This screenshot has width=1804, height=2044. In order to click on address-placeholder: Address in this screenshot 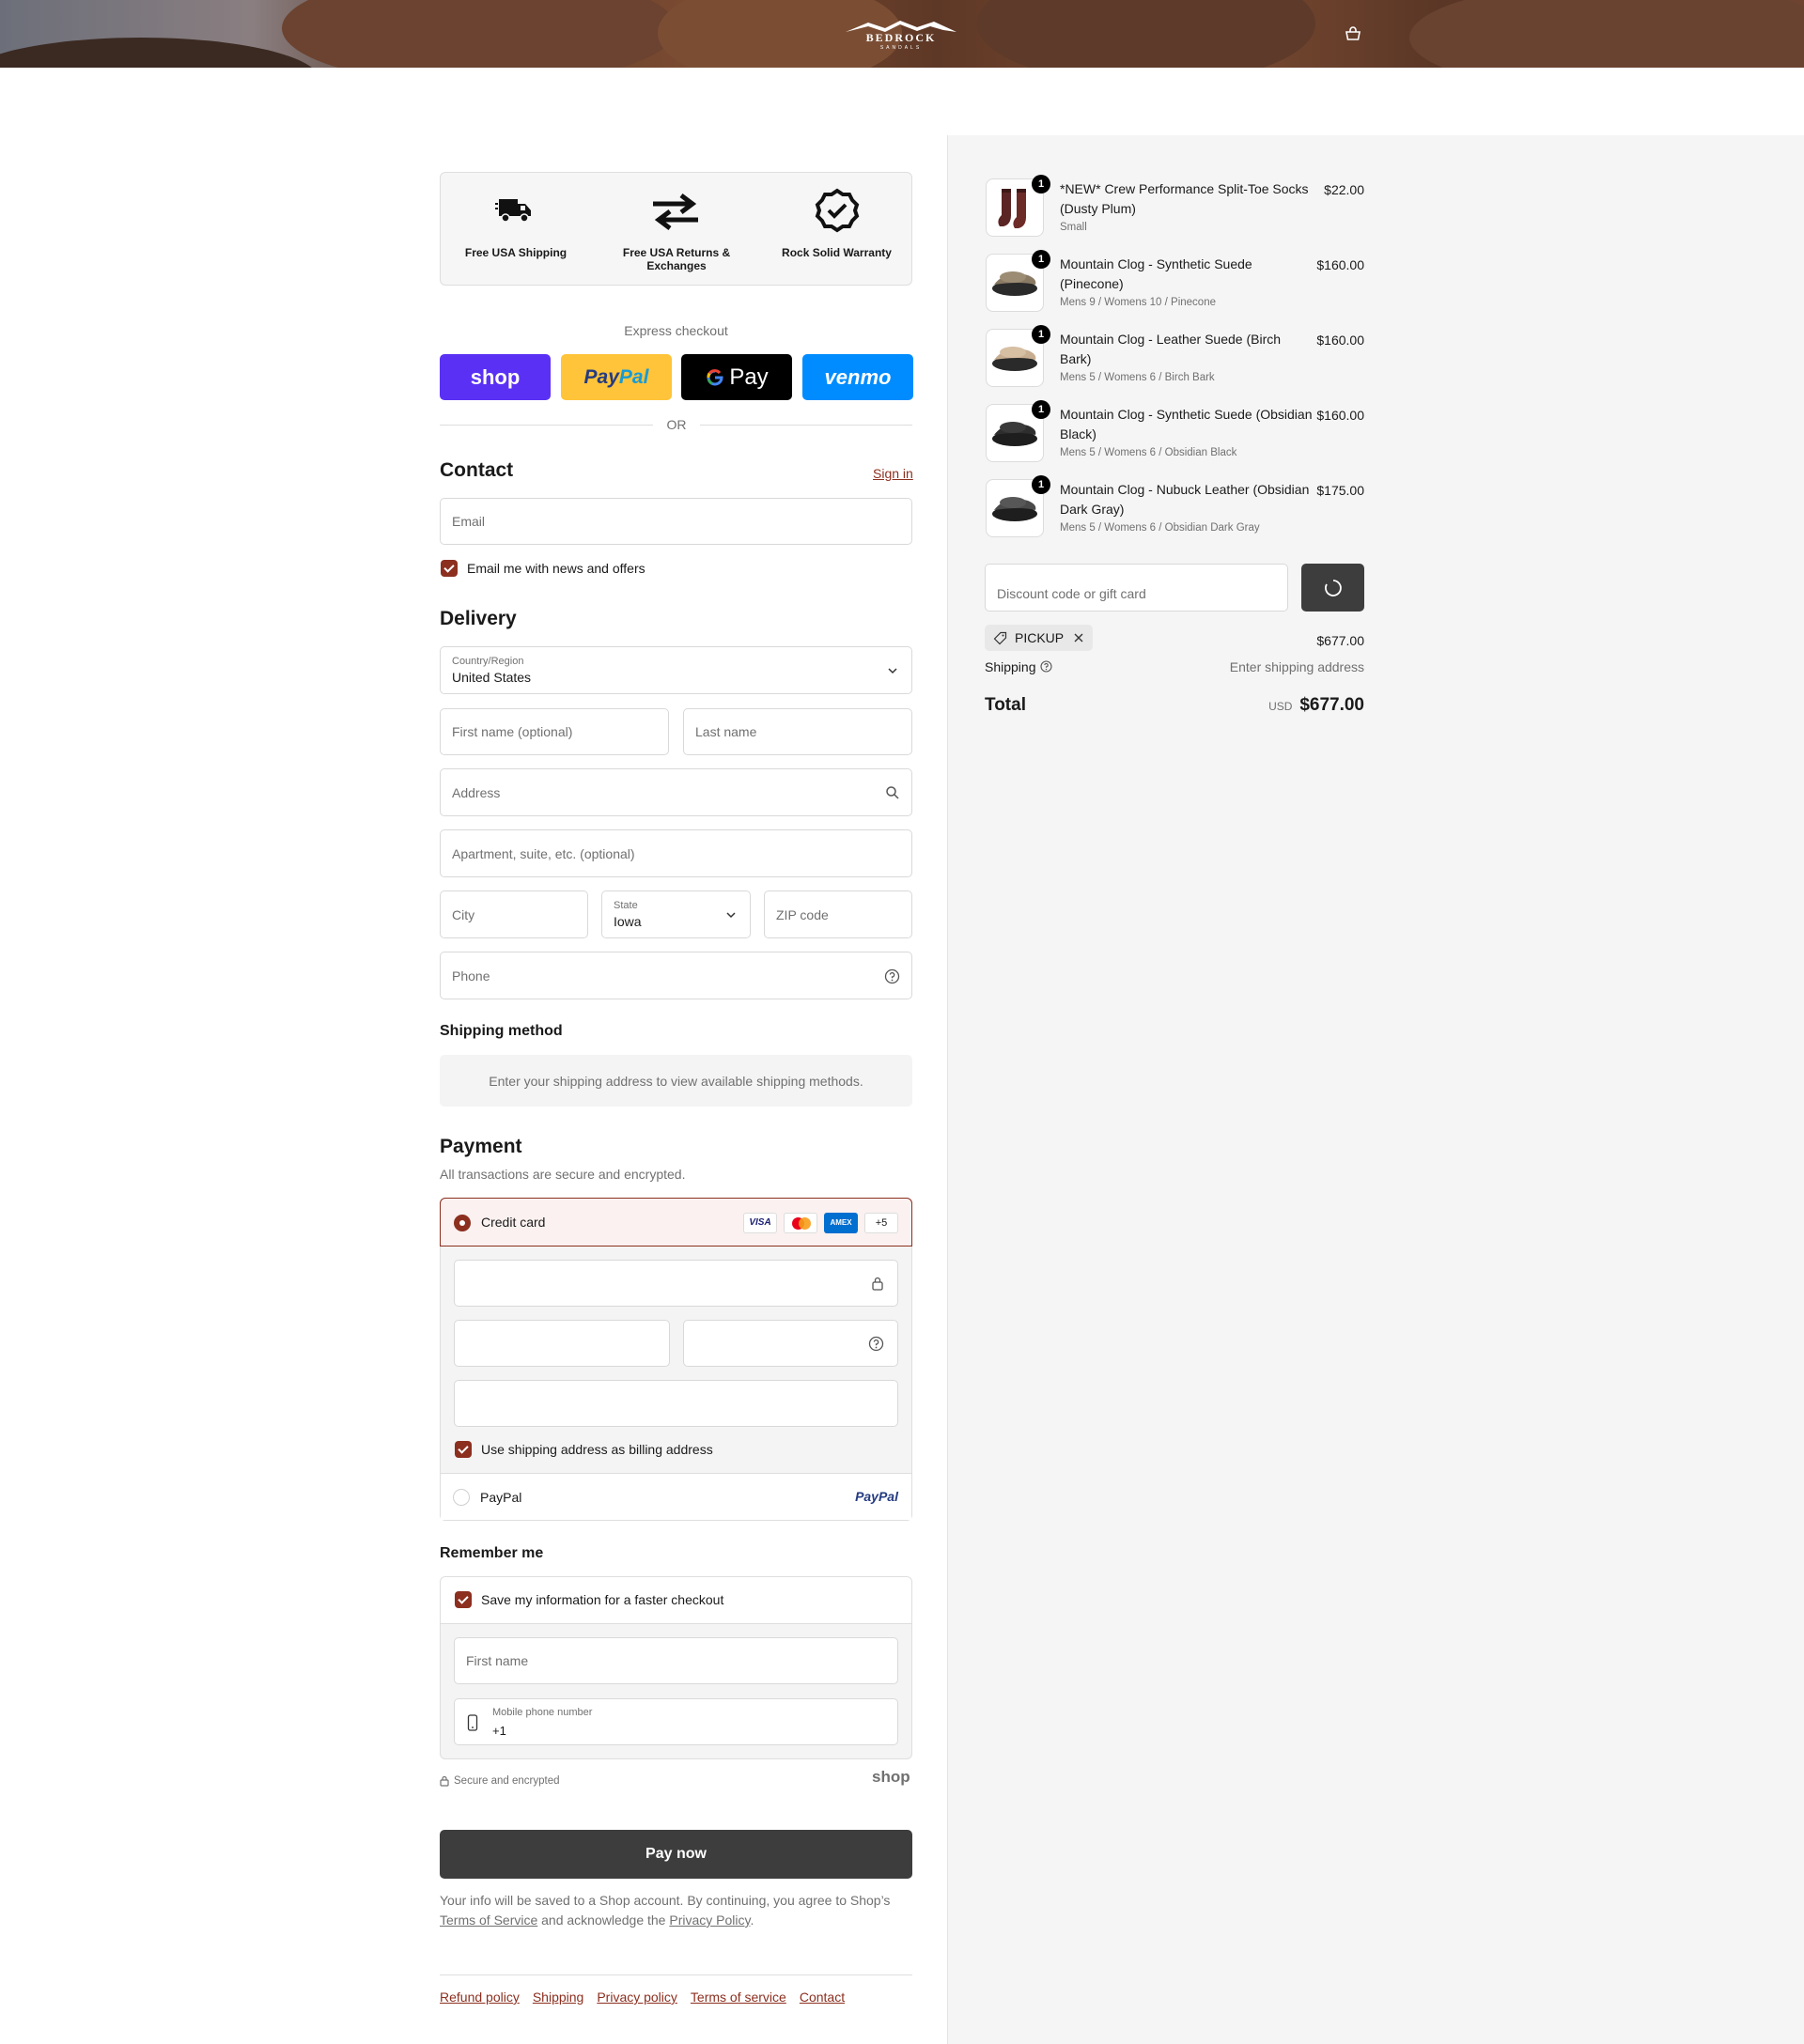, I will do `click(476, 792)`.